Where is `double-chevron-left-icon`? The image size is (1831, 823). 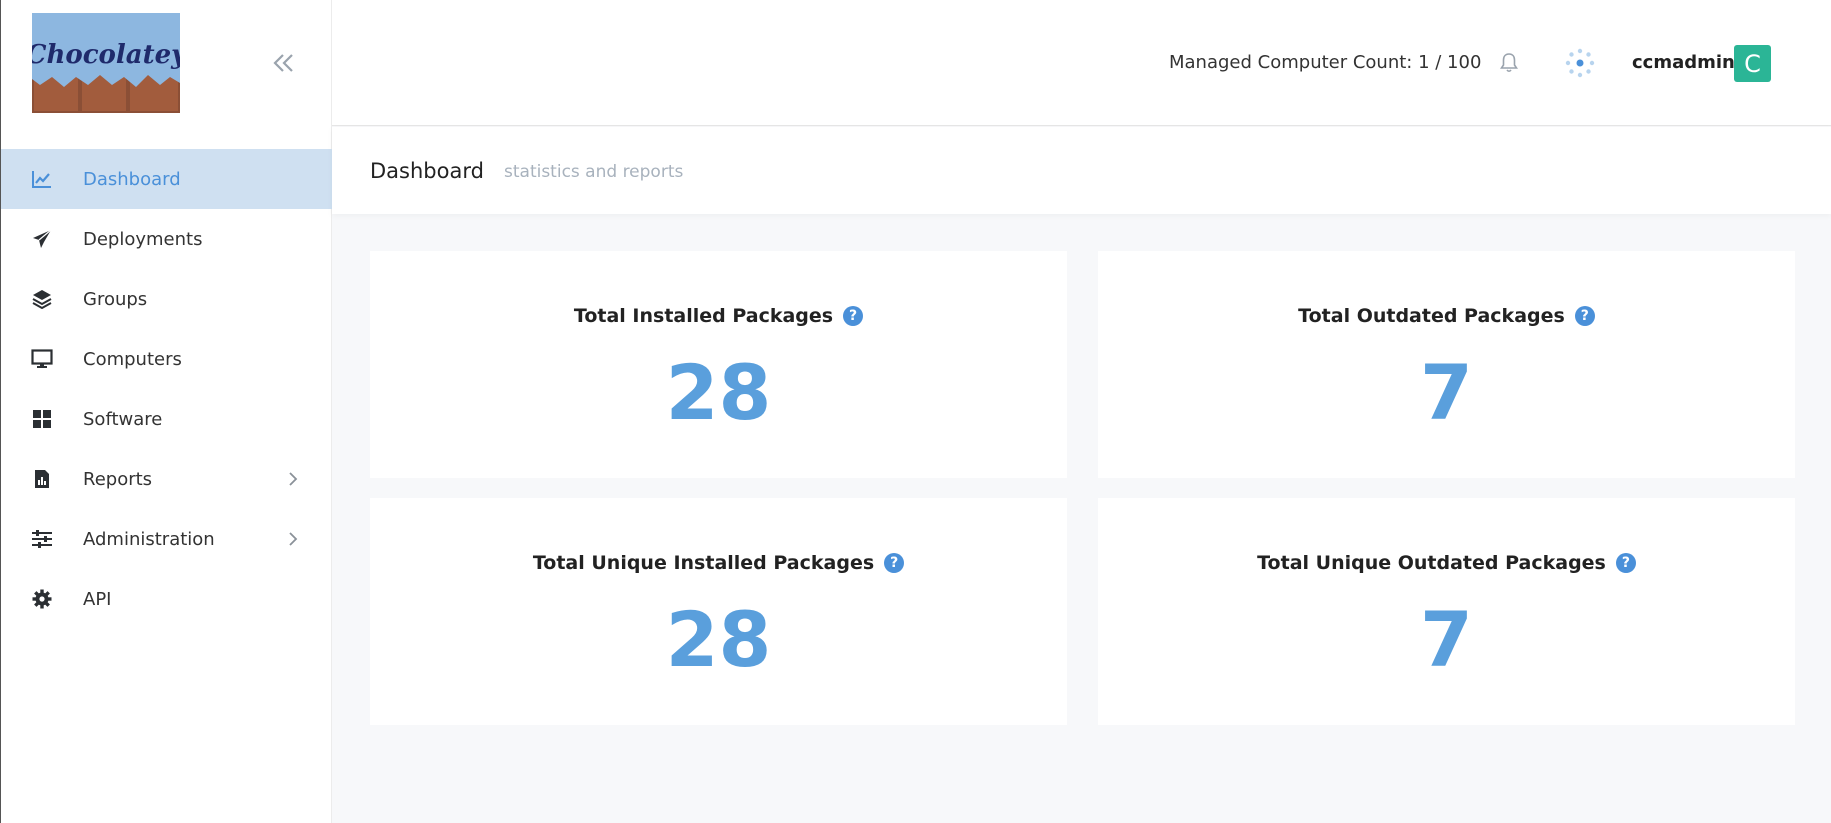 double-chevron-left-icon is located at coordinates (283, 63).